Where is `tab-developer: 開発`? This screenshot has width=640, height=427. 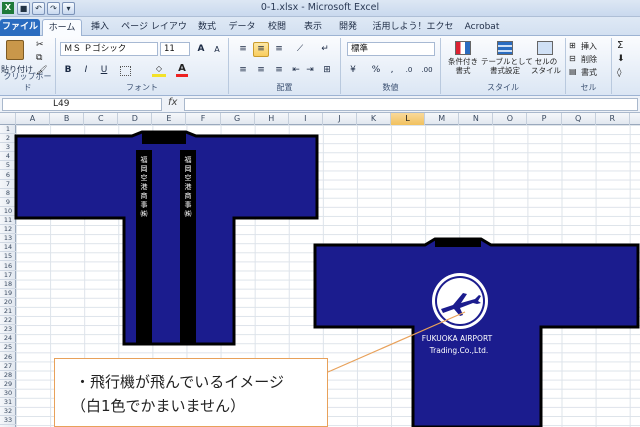
tab-developer: 開発 is located at coordinates (348, 27).